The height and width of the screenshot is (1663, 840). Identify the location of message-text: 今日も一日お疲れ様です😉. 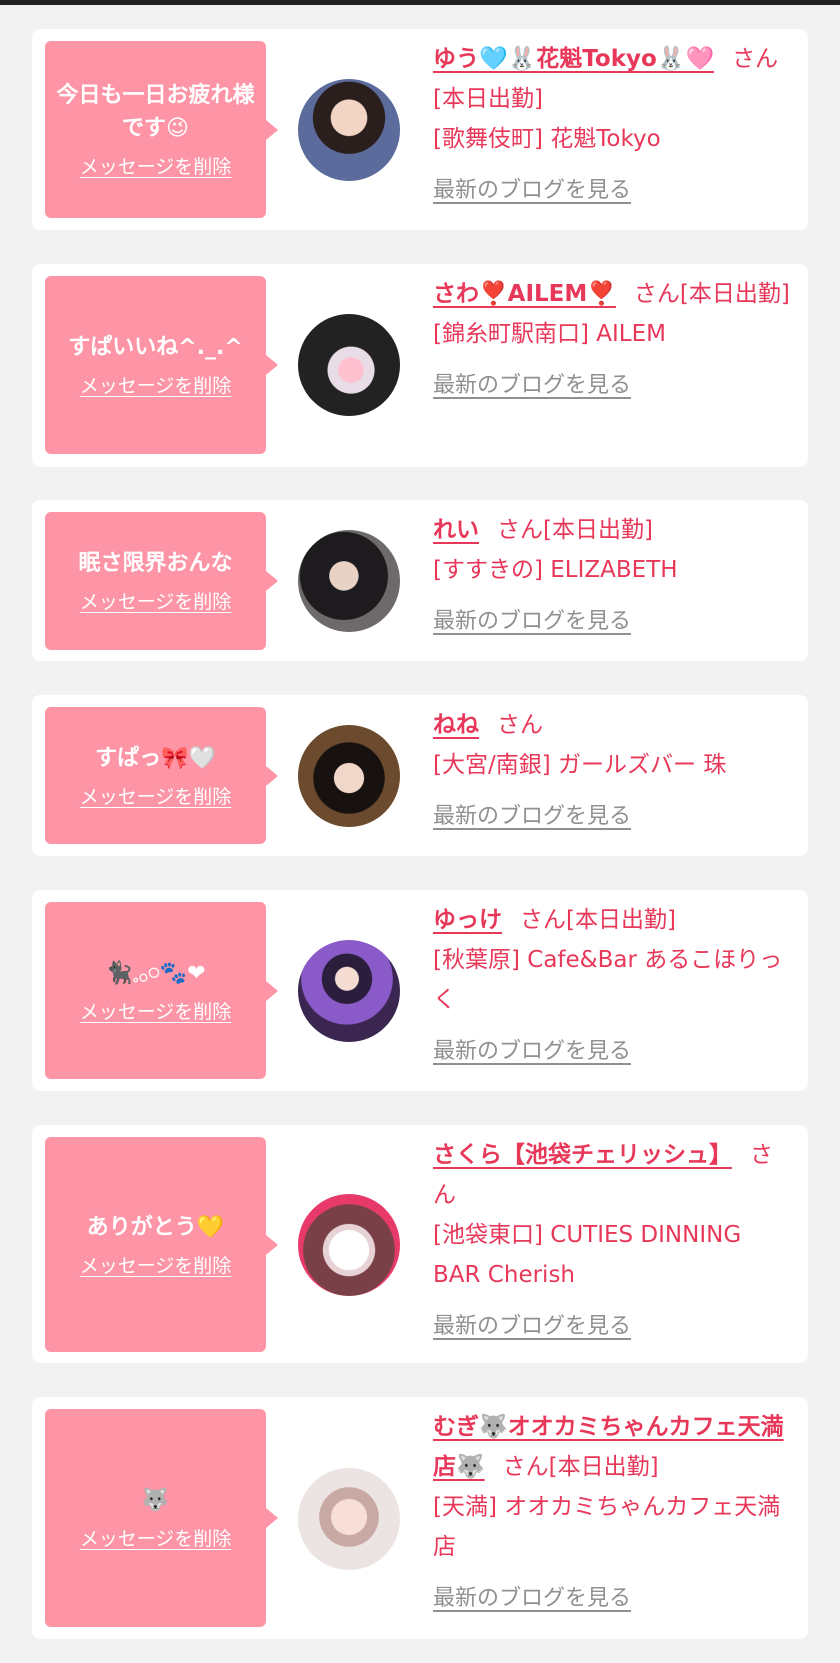
(155, 112).